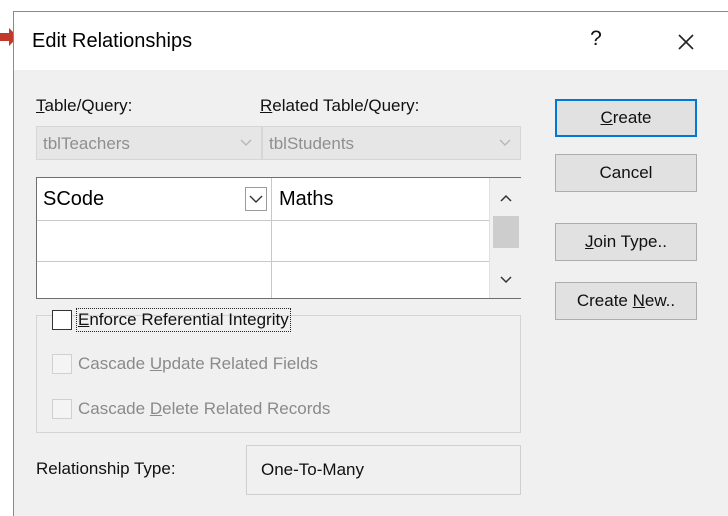 The image size is (728, 516). What do you see at coordinates (596, 39) in the screenshot?
I see `help-button: ?` at bounding box center [596, 39].